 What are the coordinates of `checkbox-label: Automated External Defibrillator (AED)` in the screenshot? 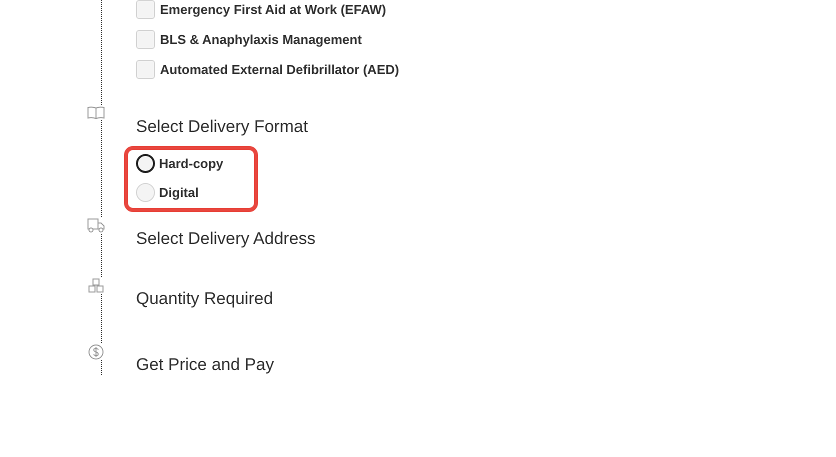 It's located at (280, 69).